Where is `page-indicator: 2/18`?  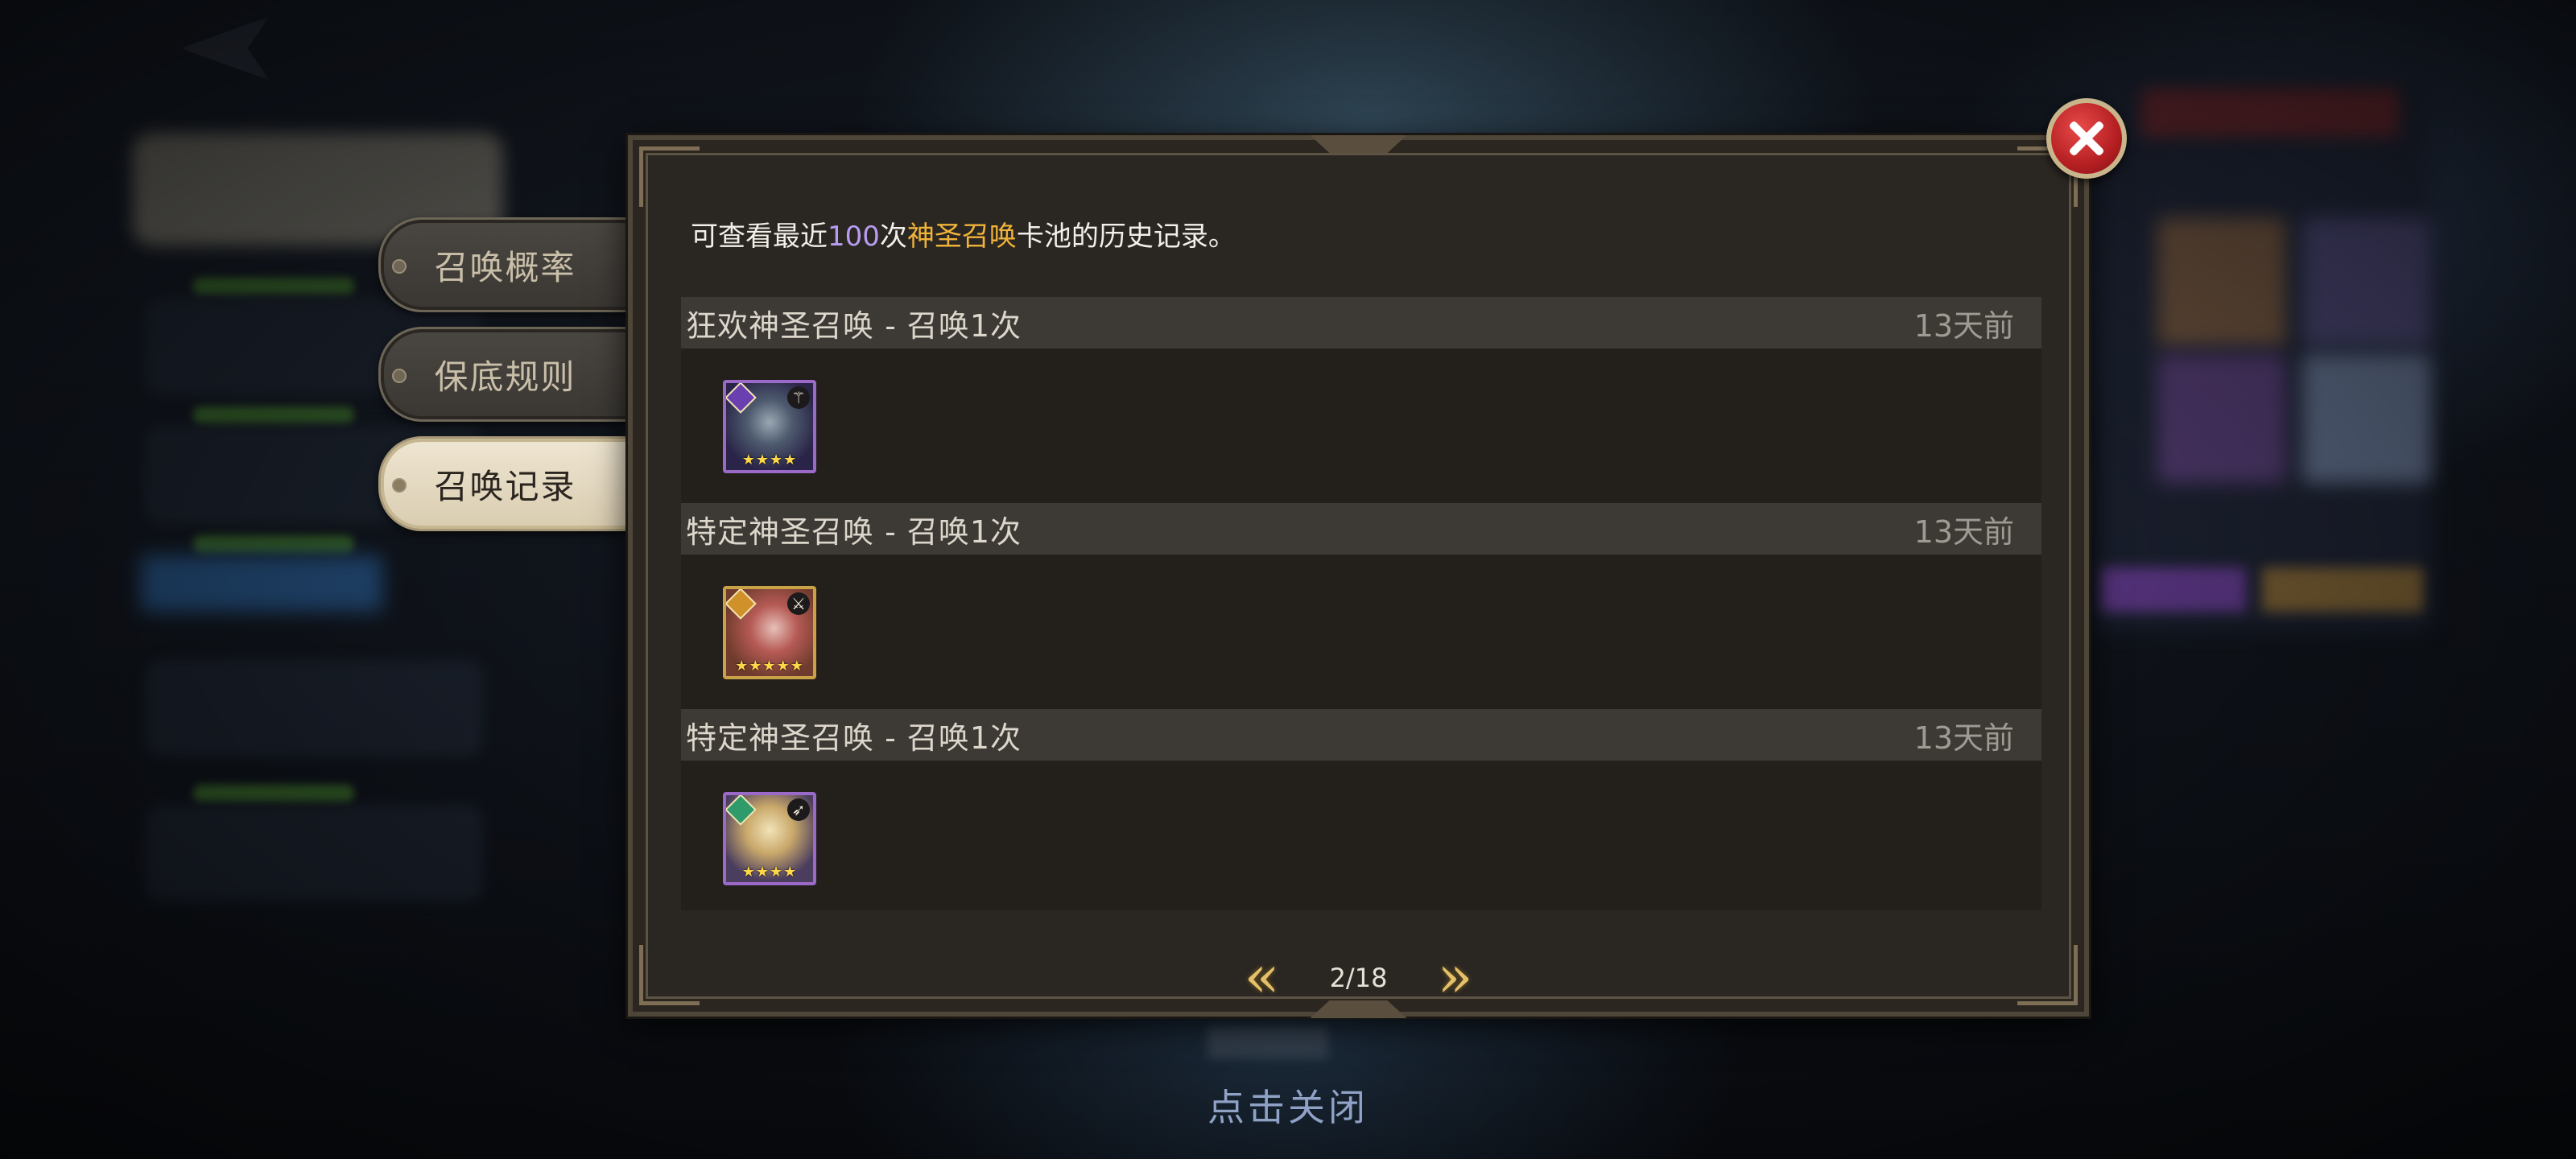
page-indicator: 2/18 is located at coordinates (1358, 978).